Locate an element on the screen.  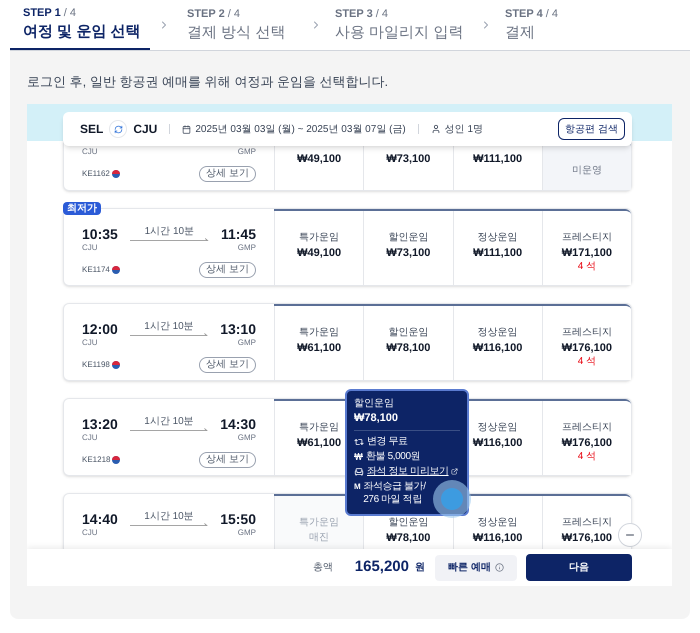
fare-cell: 할인운임 ₩78,100 is located at coordinates (407, 343).